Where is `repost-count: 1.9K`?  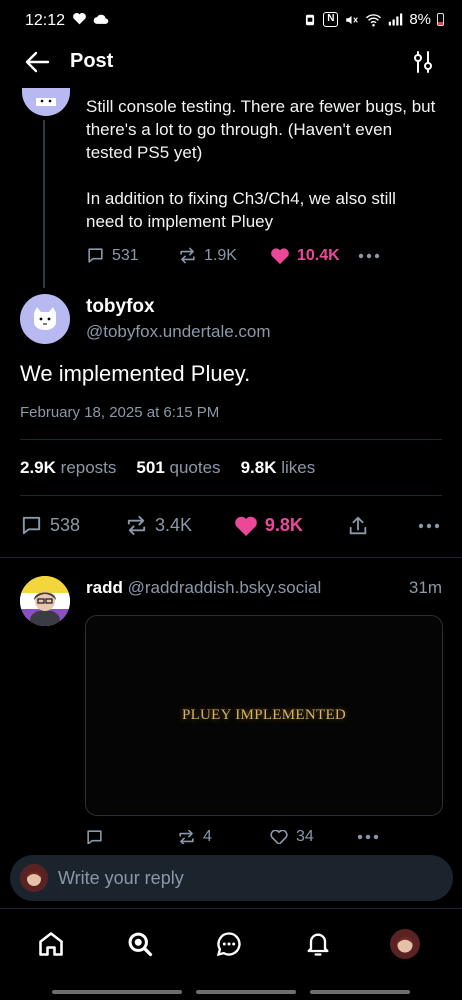 repost-count: 1.9K is located at coordinates (220, 255).